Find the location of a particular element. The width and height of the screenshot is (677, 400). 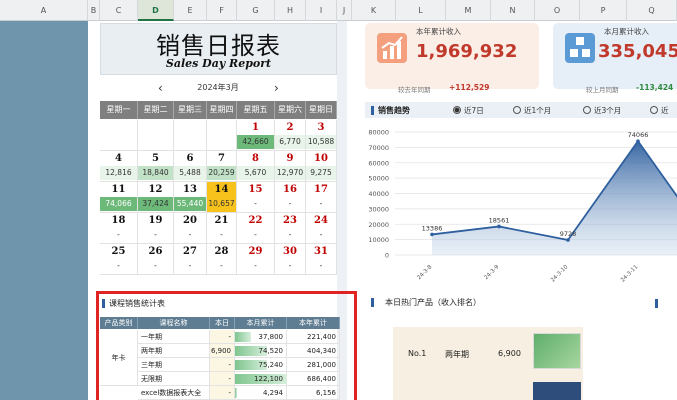

calendar-day-11: 11 74,066 is located at coordinates (119, 197).